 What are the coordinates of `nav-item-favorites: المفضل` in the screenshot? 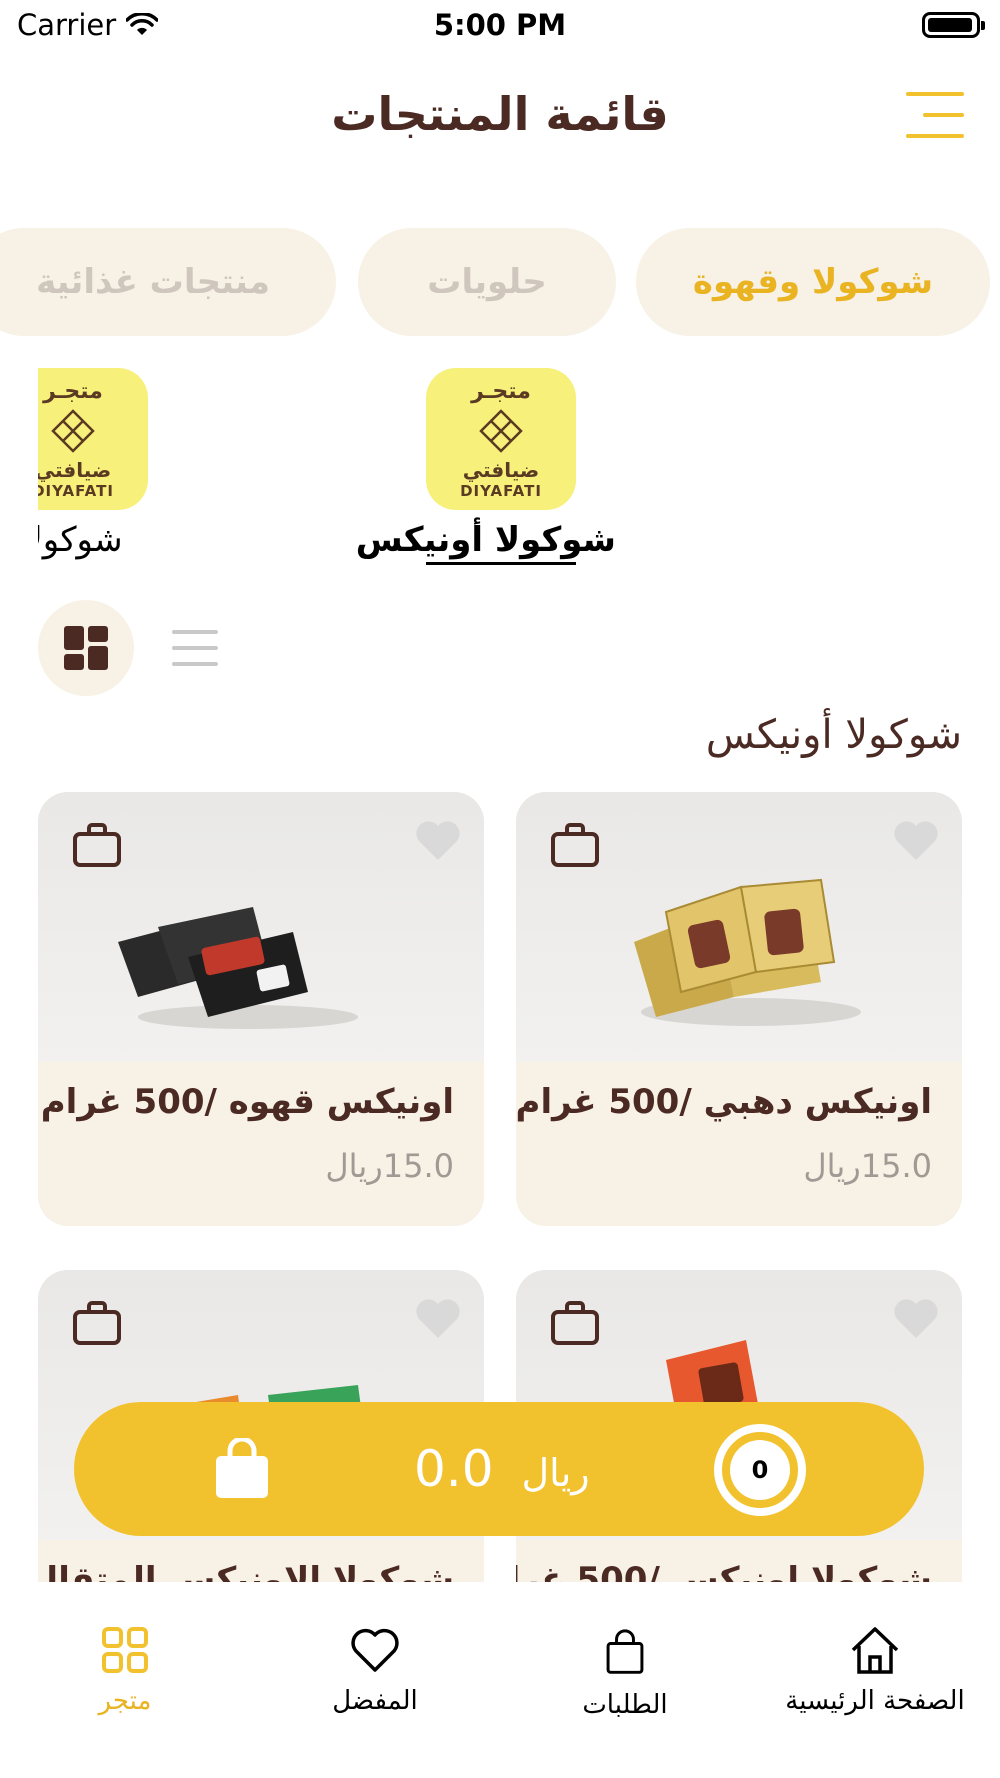 It's located at (375, 1670).